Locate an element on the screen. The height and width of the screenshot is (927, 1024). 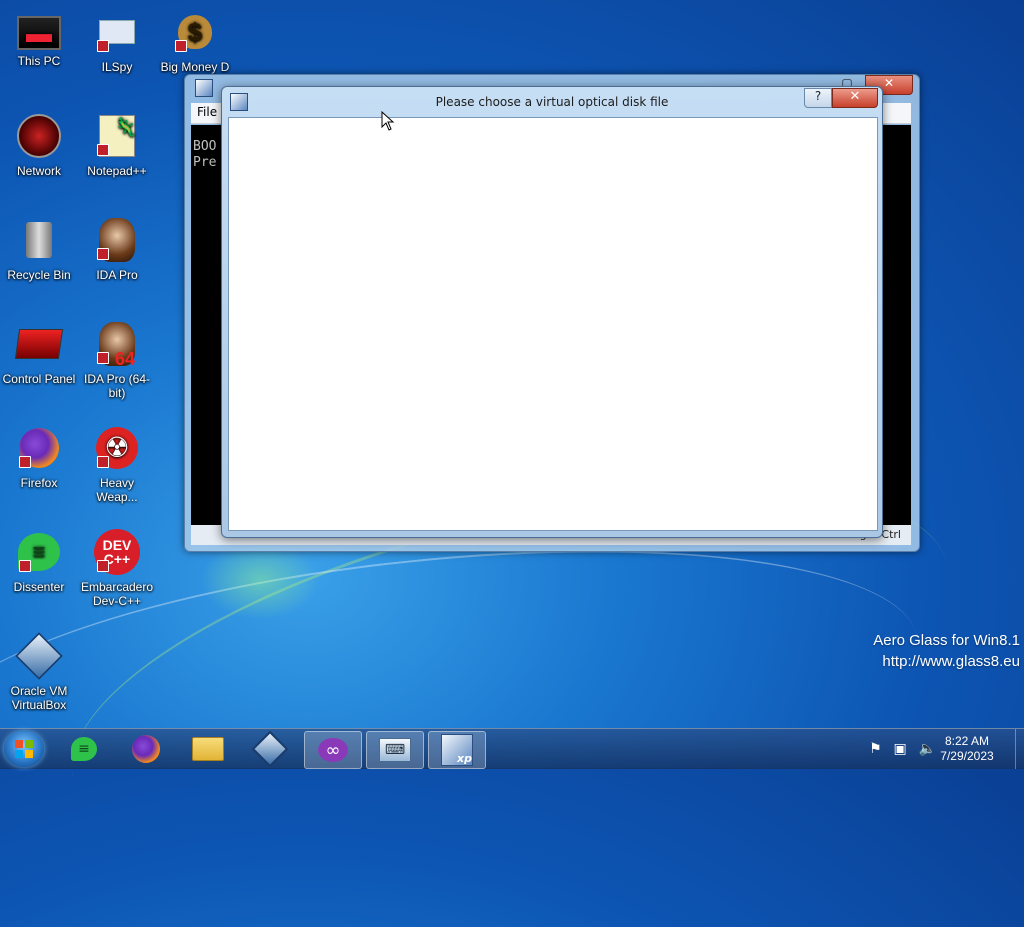
taskbar-keyboard-app-button: ⌨ is located at coordinates (395, 750).